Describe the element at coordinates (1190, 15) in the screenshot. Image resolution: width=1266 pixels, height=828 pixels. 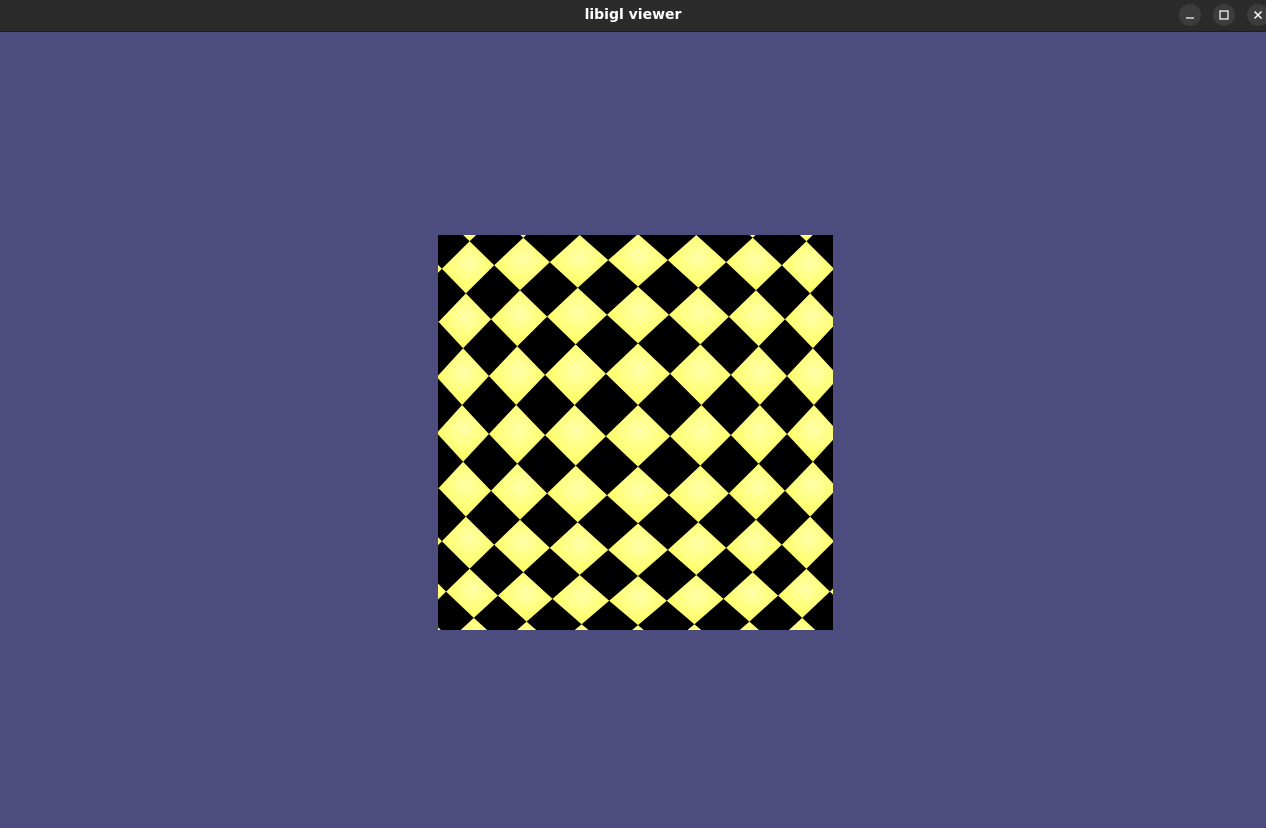
I see `minimize-button` at that location.